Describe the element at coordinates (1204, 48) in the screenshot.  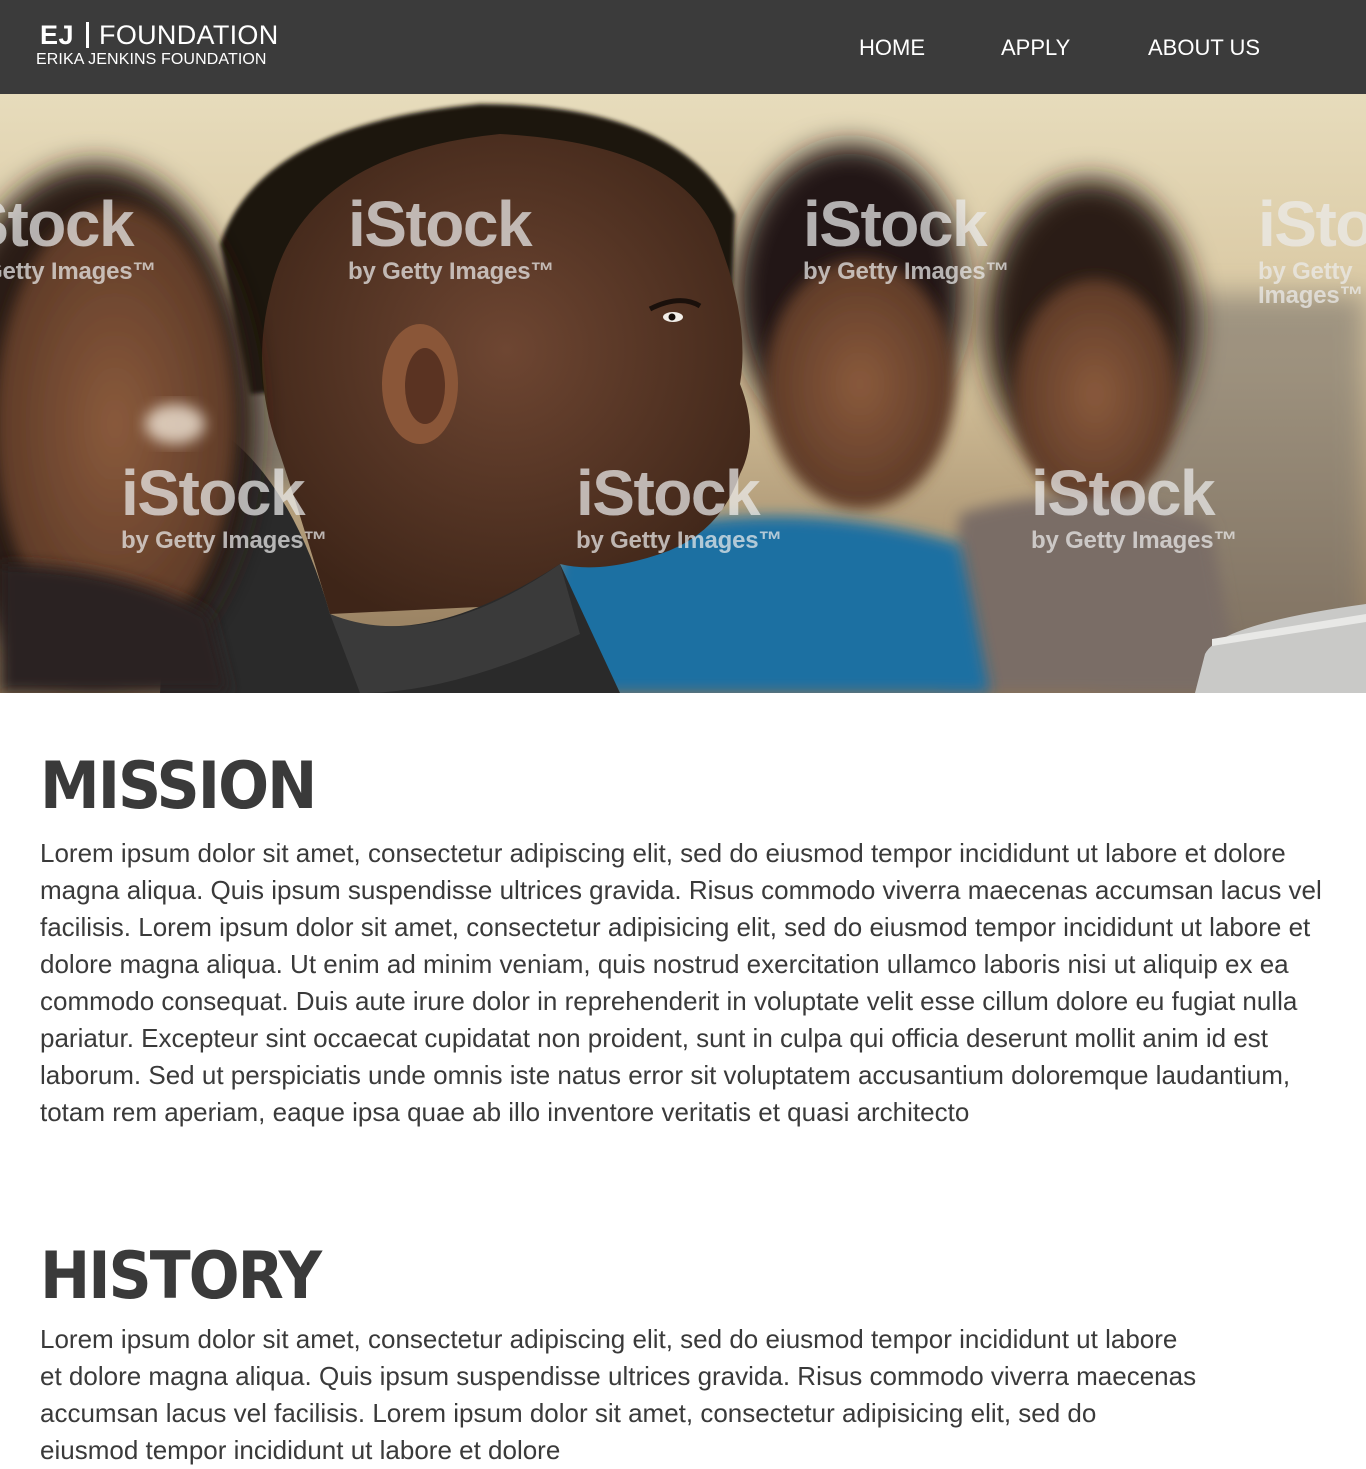
I see `nav-about-us-link: ABOUT US` at that location.